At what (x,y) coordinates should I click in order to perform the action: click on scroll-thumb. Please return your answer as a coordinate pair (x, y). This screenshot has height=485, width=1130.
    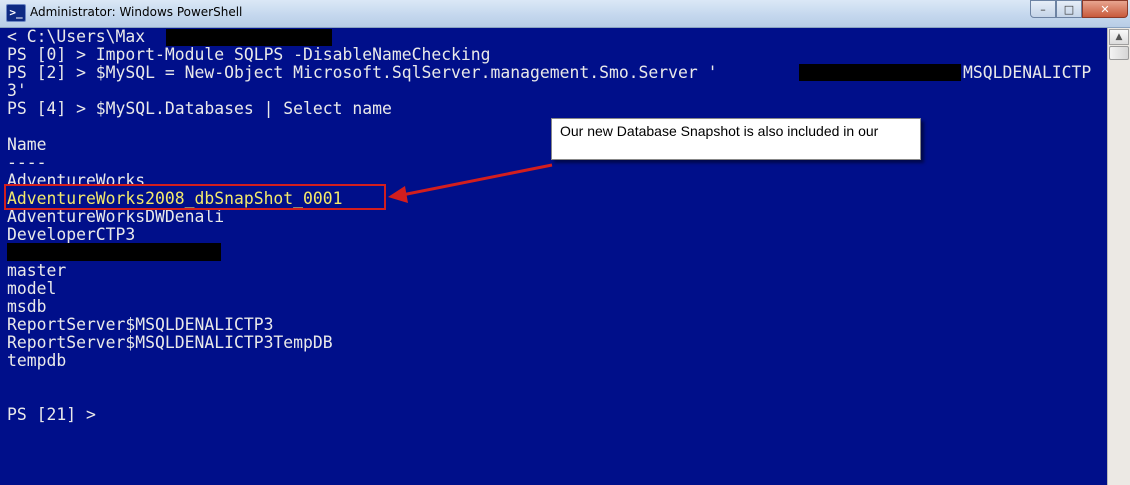
    Looking at the image, I should click on (1119, 53).